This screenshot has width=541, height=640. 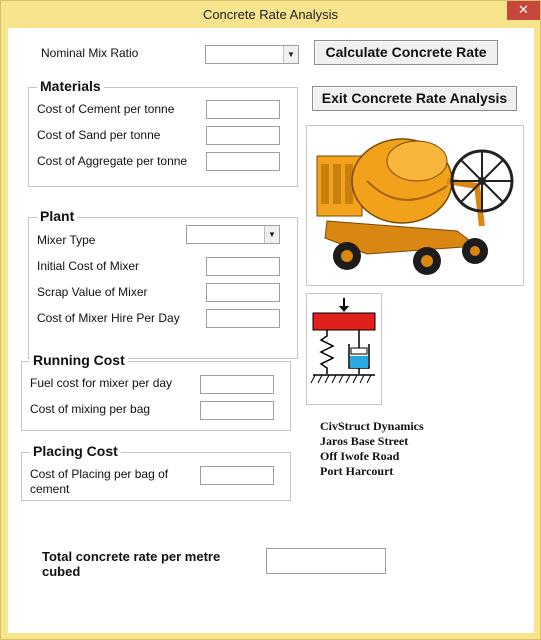 What do you see at coordinates (92, 292) in the screenshot?
I see `scrap-value-label: Scrap Value of Mixer` at bounding box center [92, 292].